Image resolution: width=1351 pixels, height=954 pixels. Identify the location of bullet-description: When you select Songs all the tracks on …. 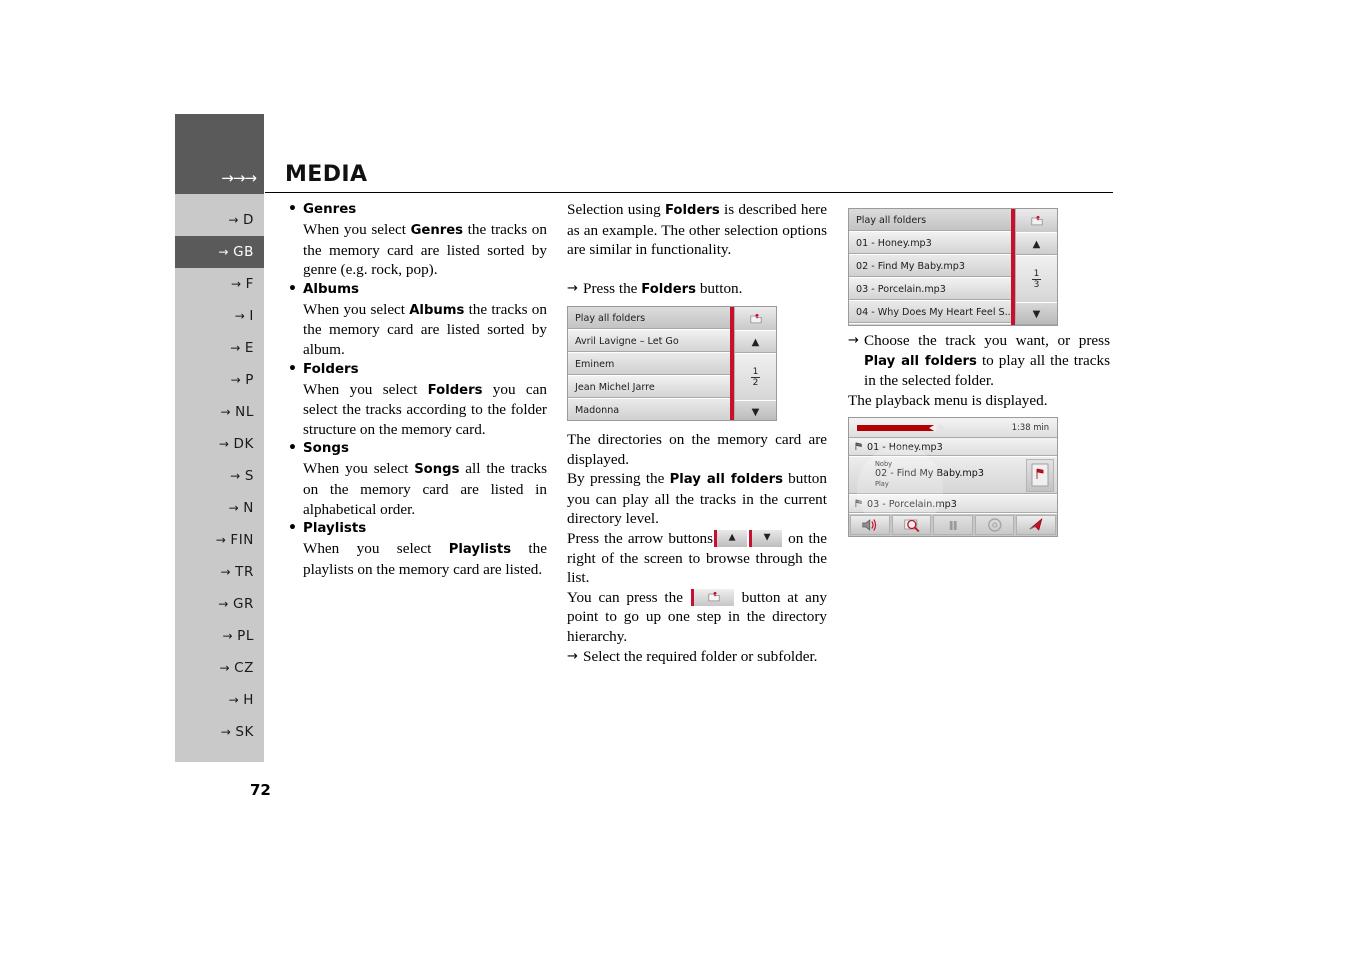
(416, 489).